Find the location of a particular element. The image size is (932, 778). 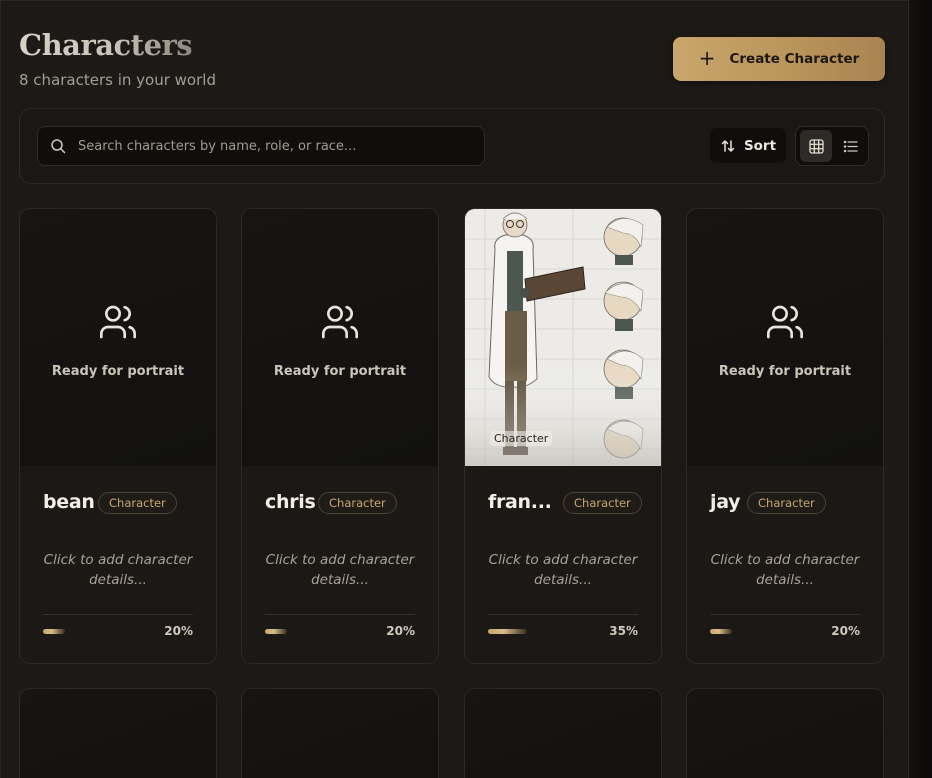

grid-view-button is located at coordinates (816, 146).